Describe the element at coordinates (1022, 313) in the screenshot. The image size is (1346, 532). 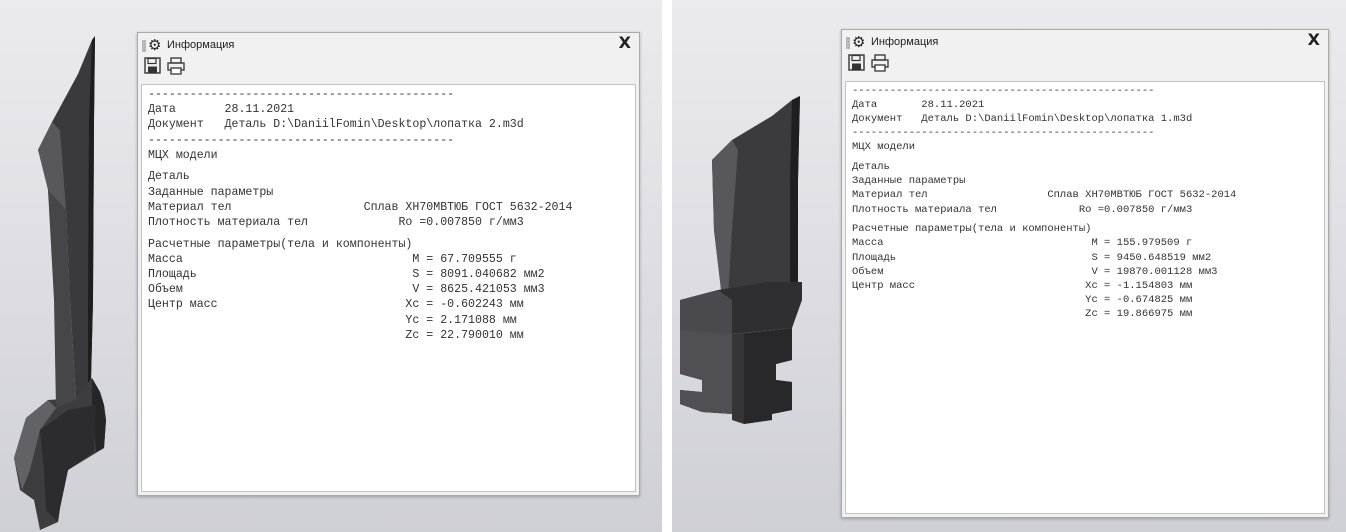
I see `report-line: Zc = 19.866975 мм` at that location.